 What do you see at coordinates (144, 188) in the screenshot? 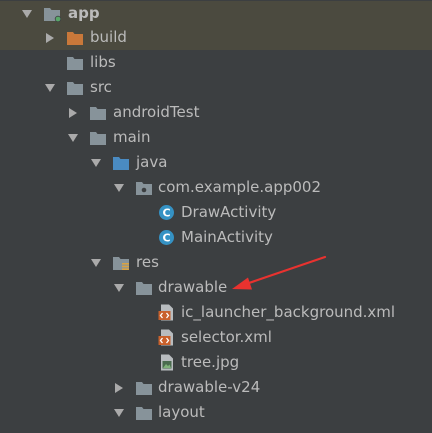
I see `package-icon` at bounding box center [144, 188].